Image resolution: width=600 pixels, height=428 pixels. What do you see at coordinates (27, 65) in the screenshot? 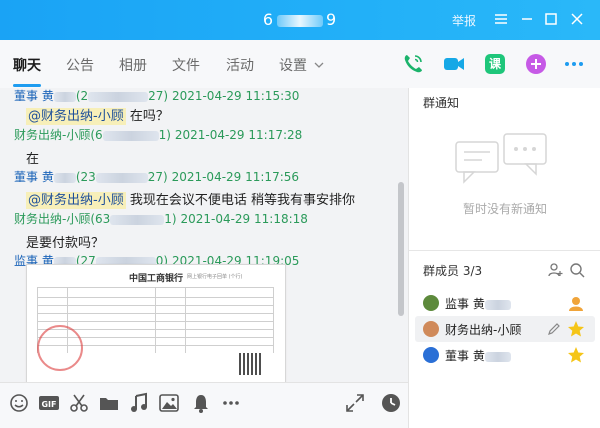
I see `tab-chat: 聊天` at bounding box center [27, 65].